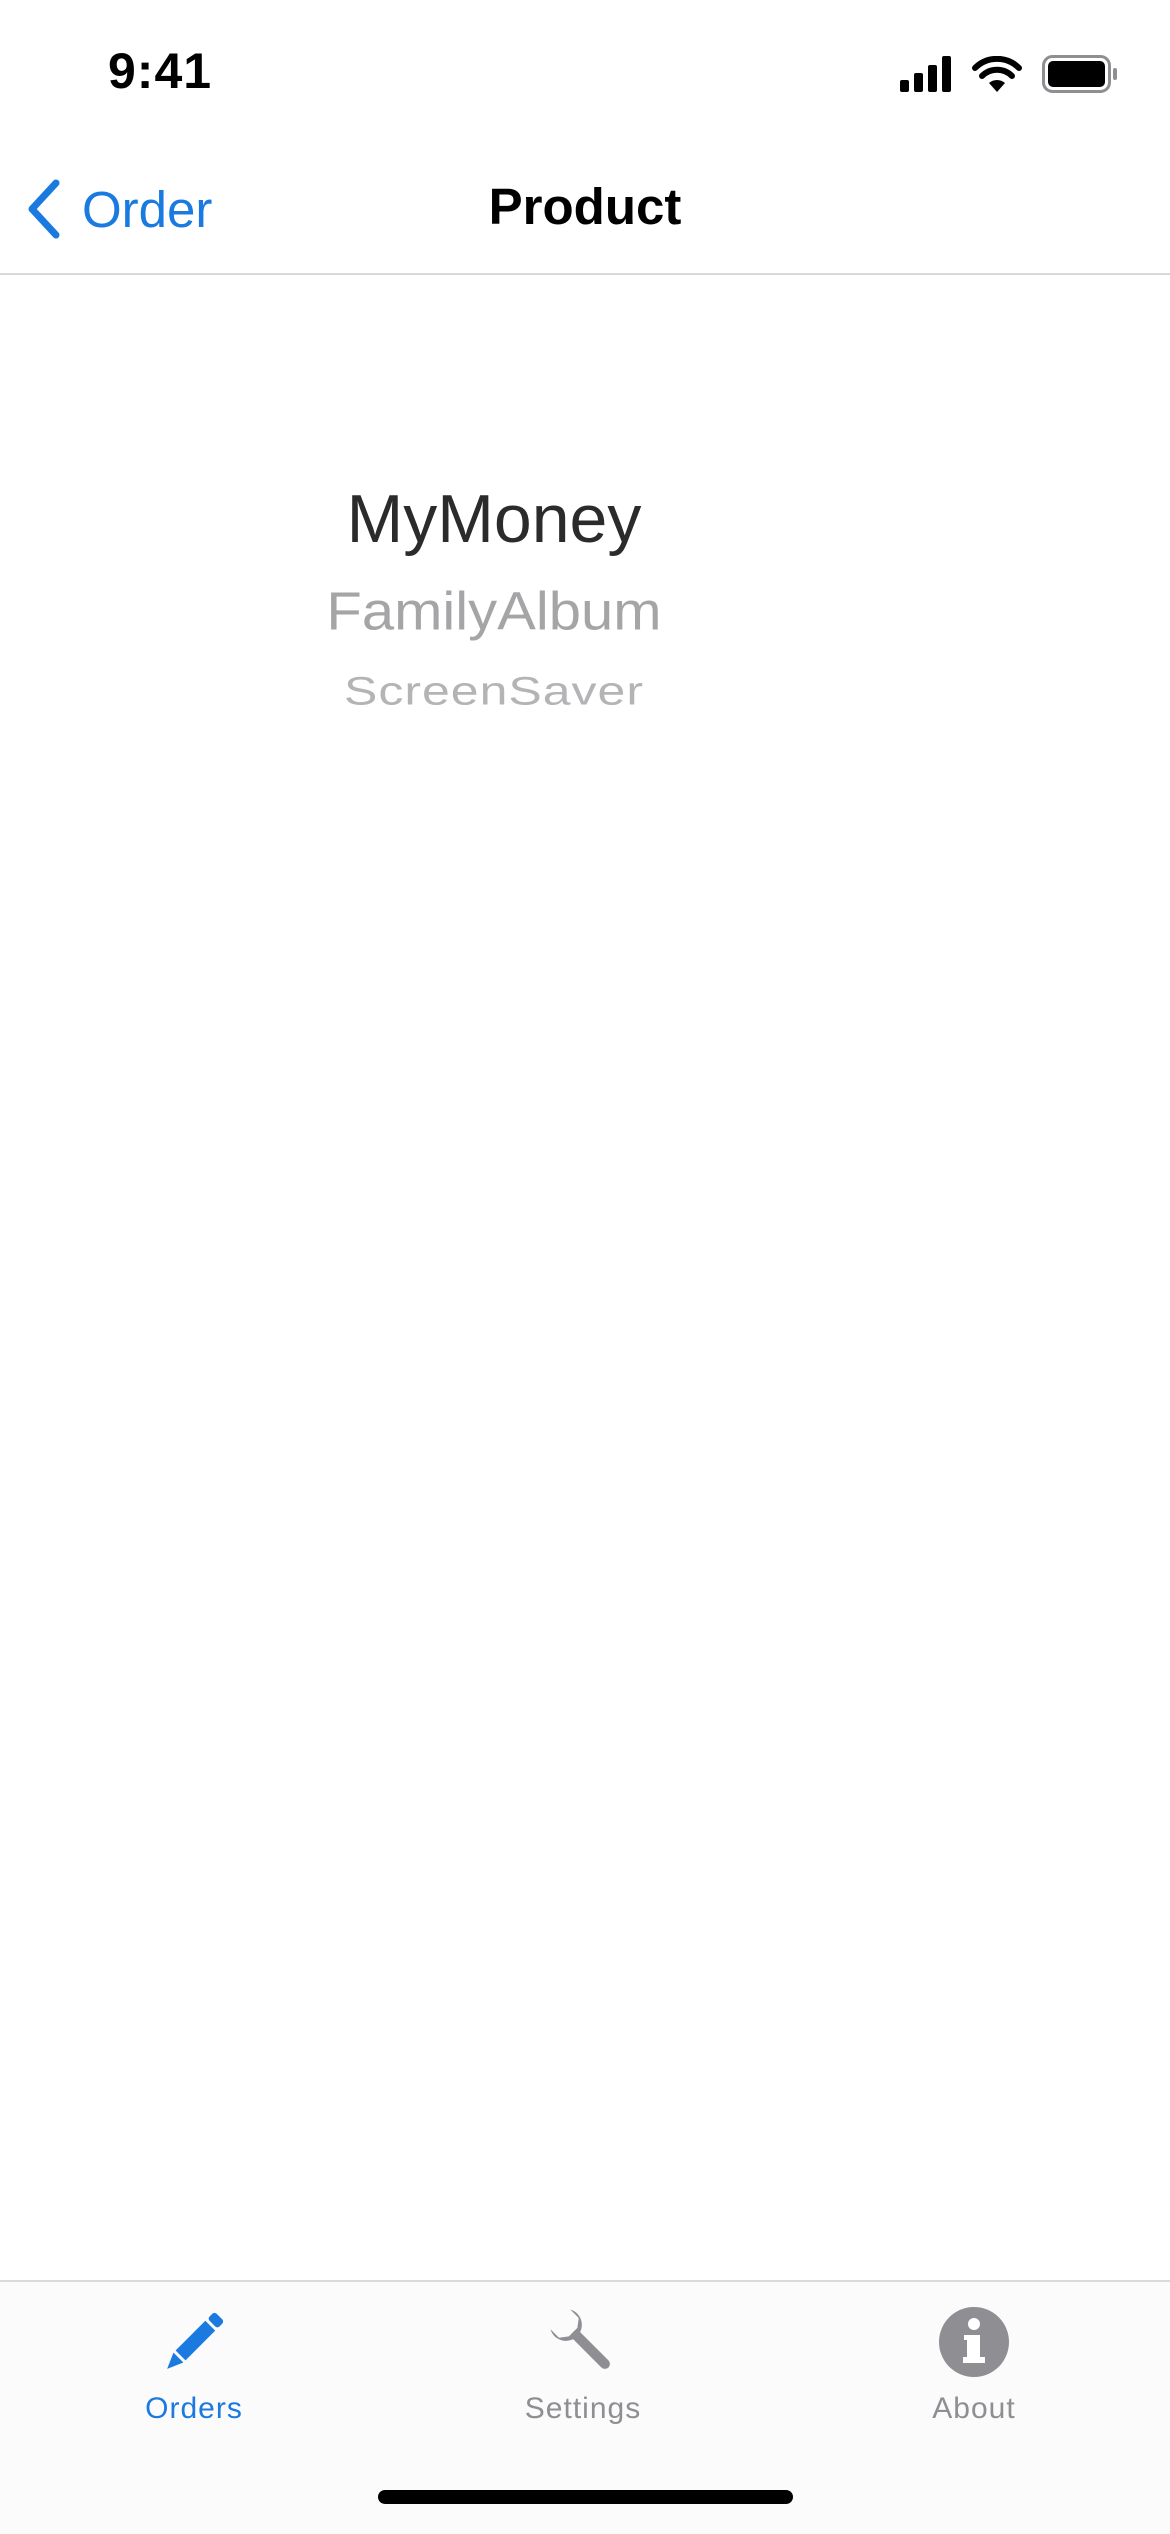 The width and height of the screenshot is (1170, 2534). Describe the element at coordinates (974, 2342) in the screenshot. I see `info-icon` at that location.